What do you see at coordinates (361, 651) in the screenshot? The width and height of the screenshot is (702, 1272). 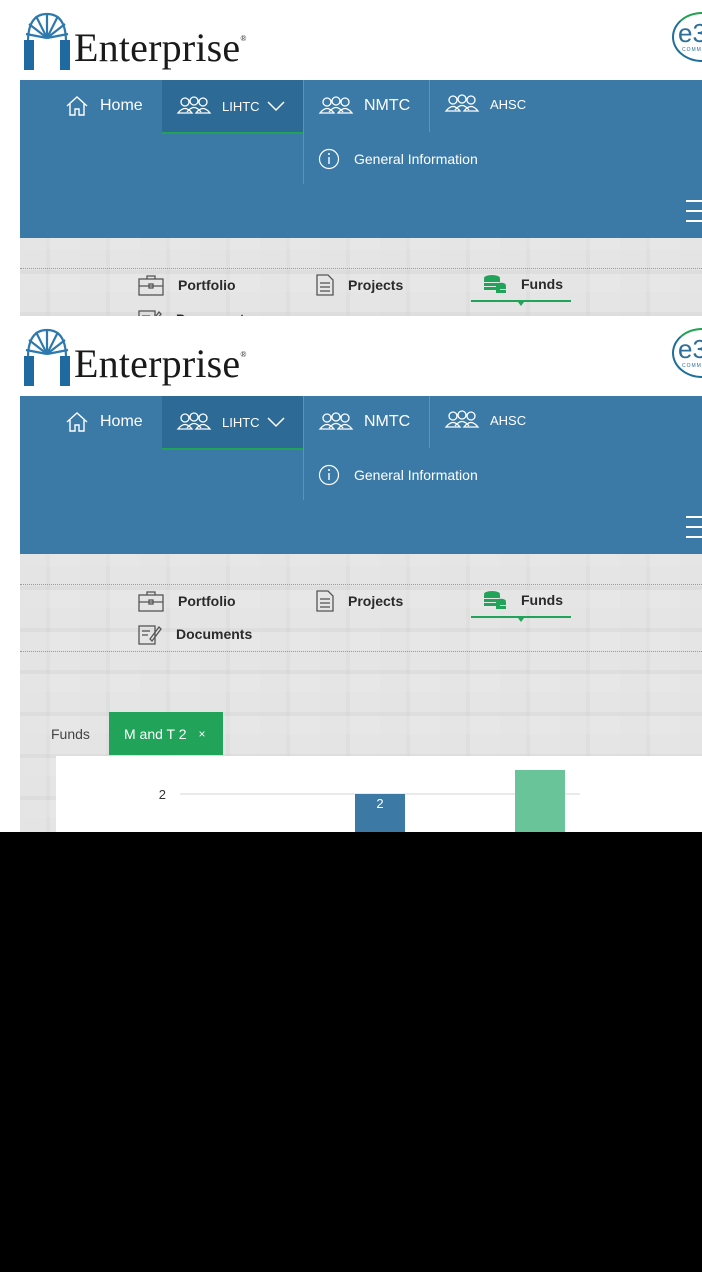 I see `tabs-divider` at bounding box center [361, 651].